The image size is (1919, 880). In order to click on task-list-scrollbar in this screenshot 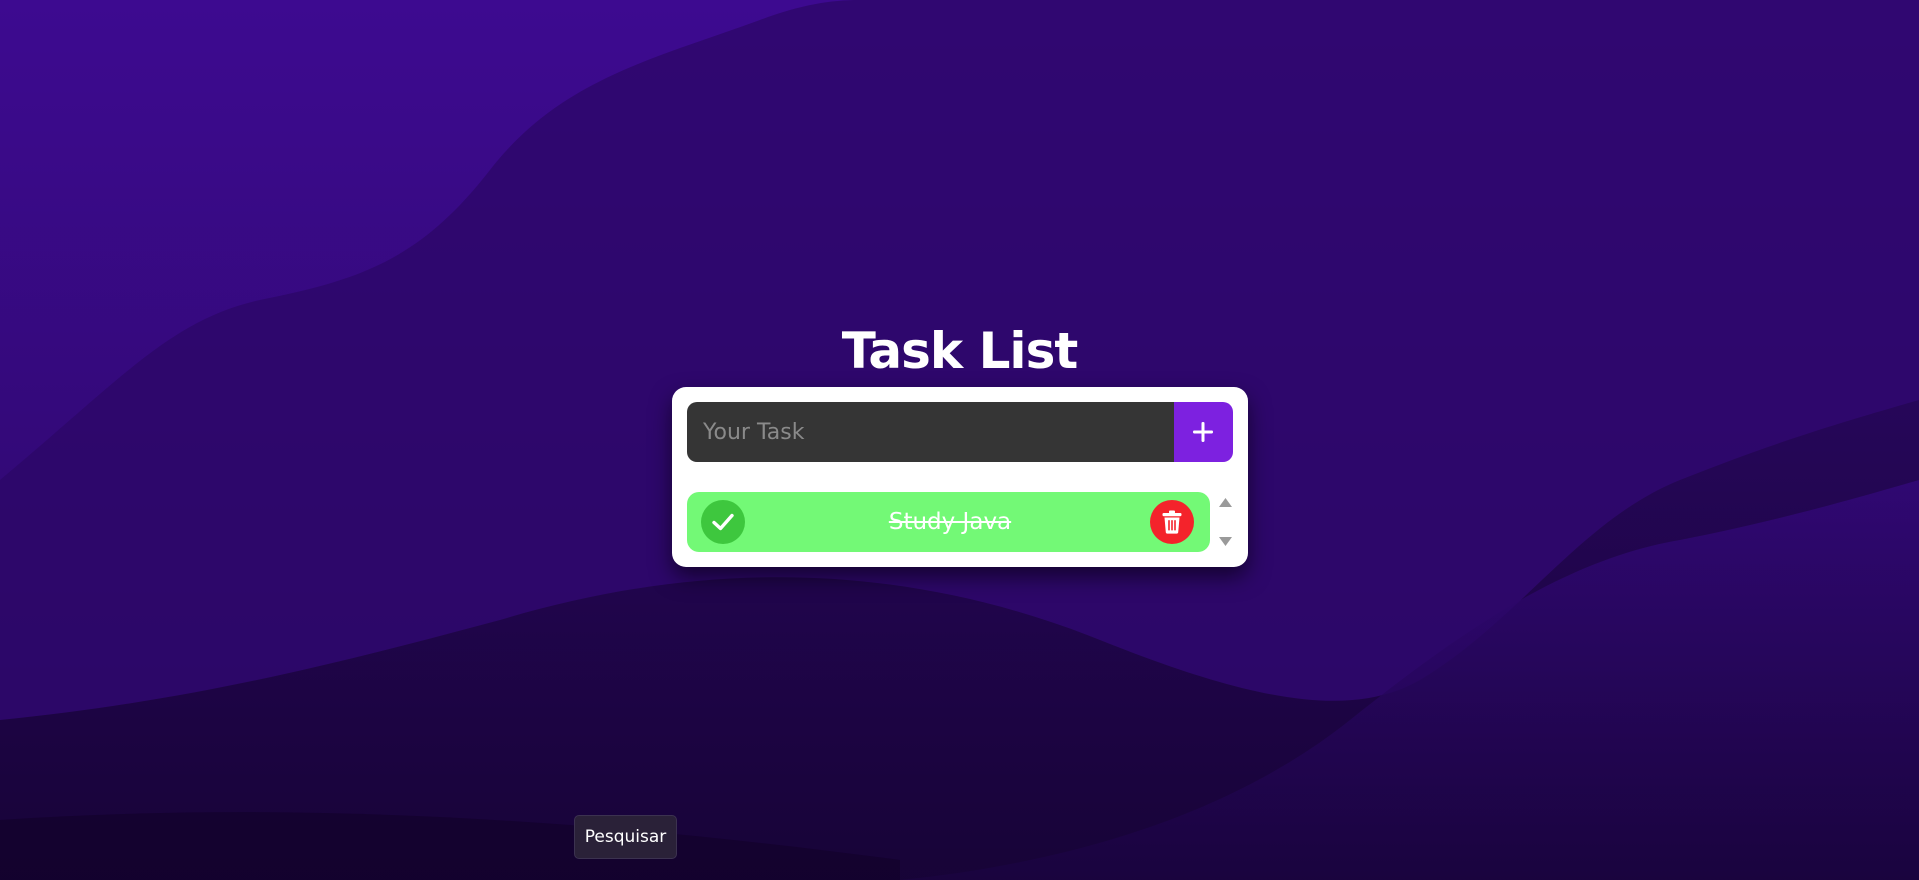, I will do `click(1225, 522)`.